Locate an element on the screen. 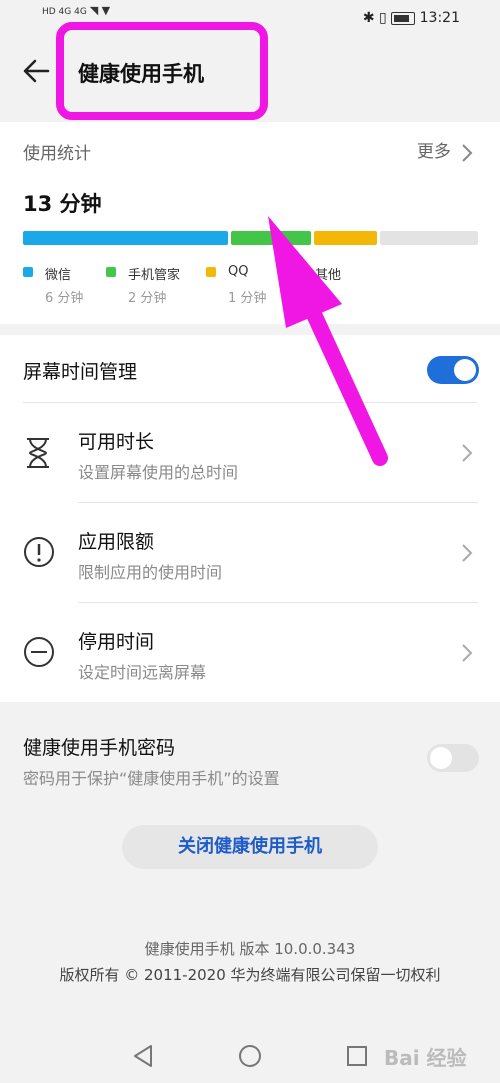 This screenshot has height=1083, width=500. vibrate-icon: ▯ is located at coordinates (383, 18).